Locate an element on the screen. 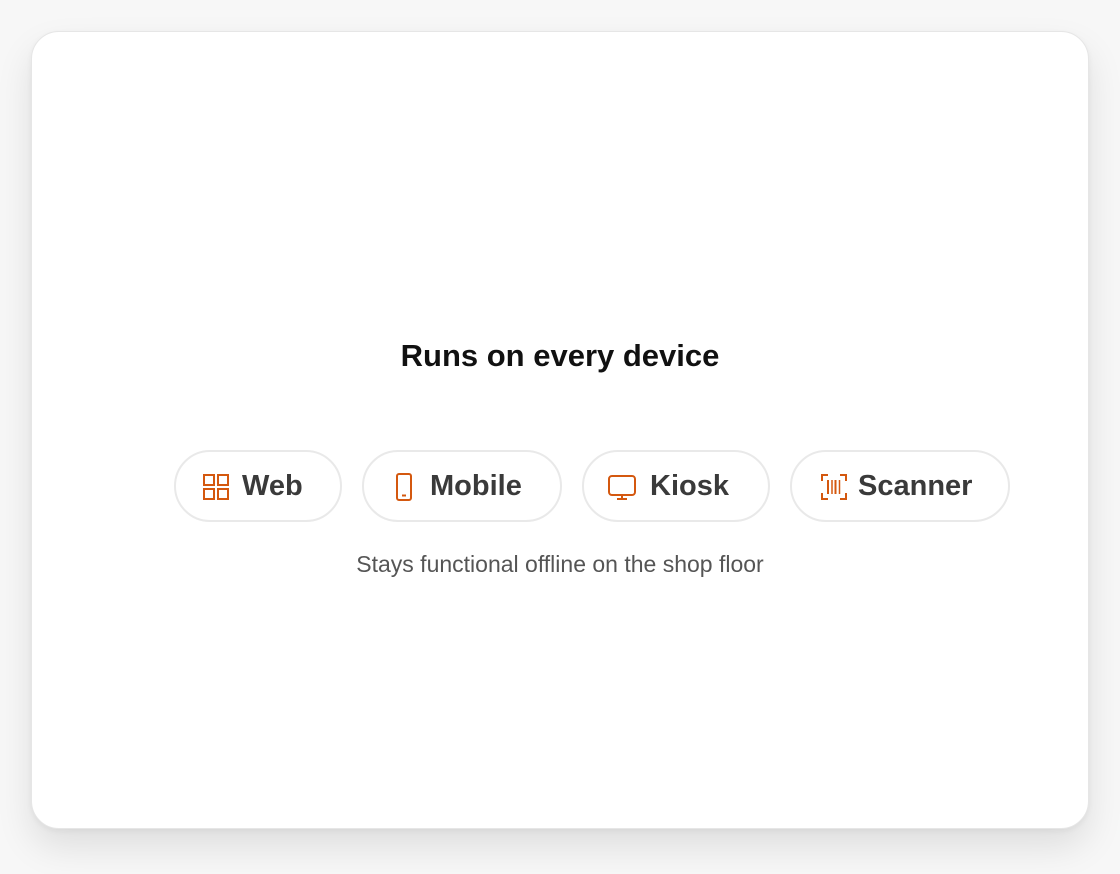 The width and height of the screenshot is (1120, 874). phone-icon is located at coordinates (404, 487).